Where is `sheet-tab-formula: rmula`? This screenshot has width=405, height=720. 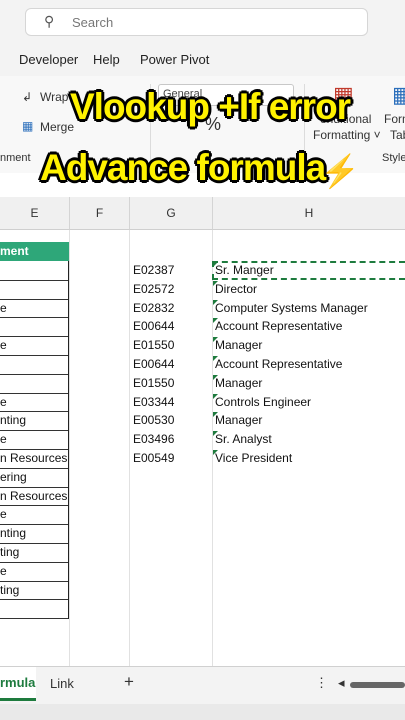
sheet-tab-formula: rmula is located at coordinates (18, 684).